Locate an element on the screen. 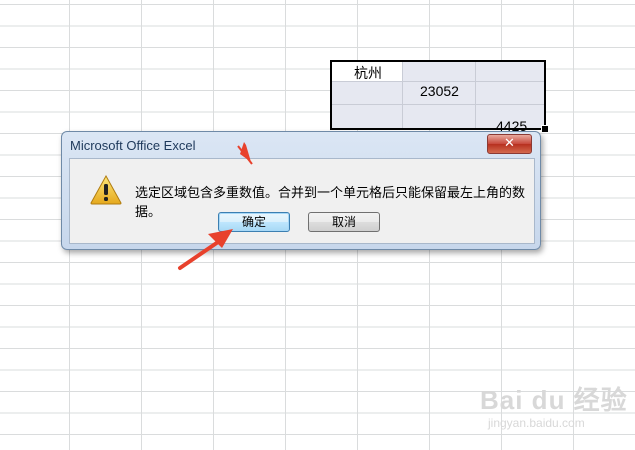  cancel-button: 取消 is located at coordinates (344, 222).